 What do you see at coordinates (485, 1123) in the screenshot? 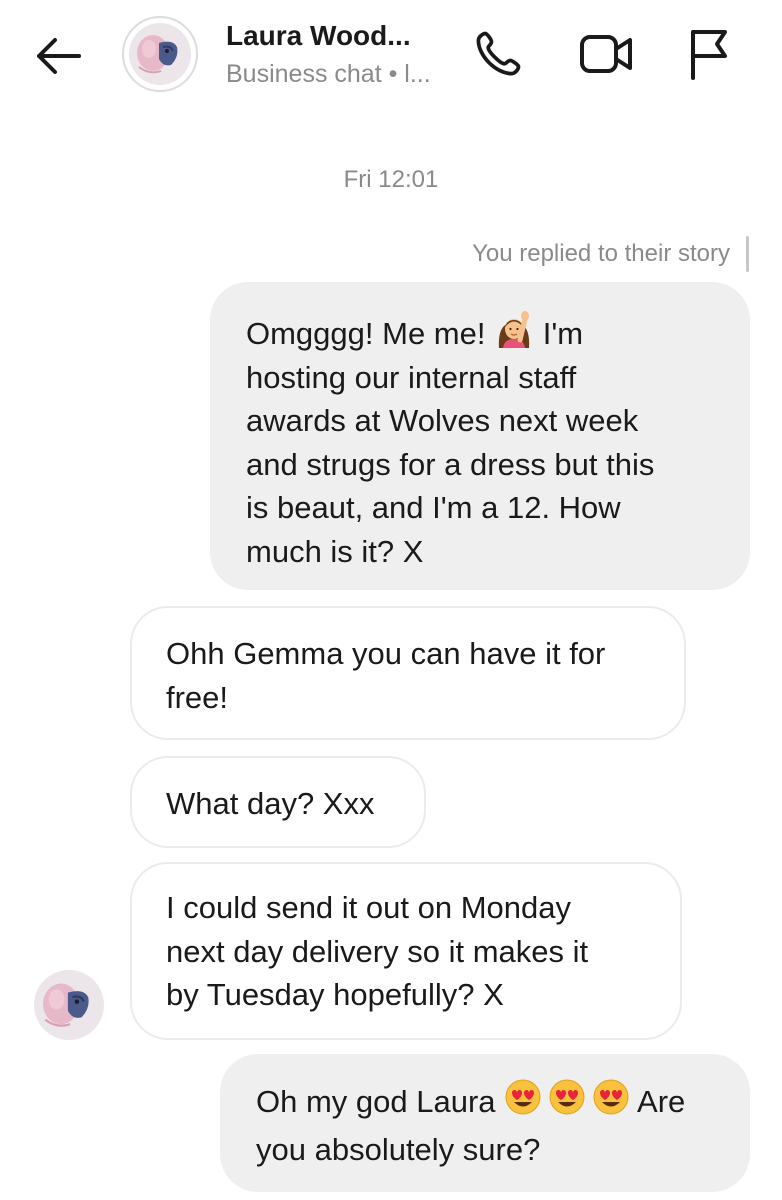
I see `message-bubble-outgoing: Oh my god Laura Are you absolutely sure?` at bounding box center [485, 1123].